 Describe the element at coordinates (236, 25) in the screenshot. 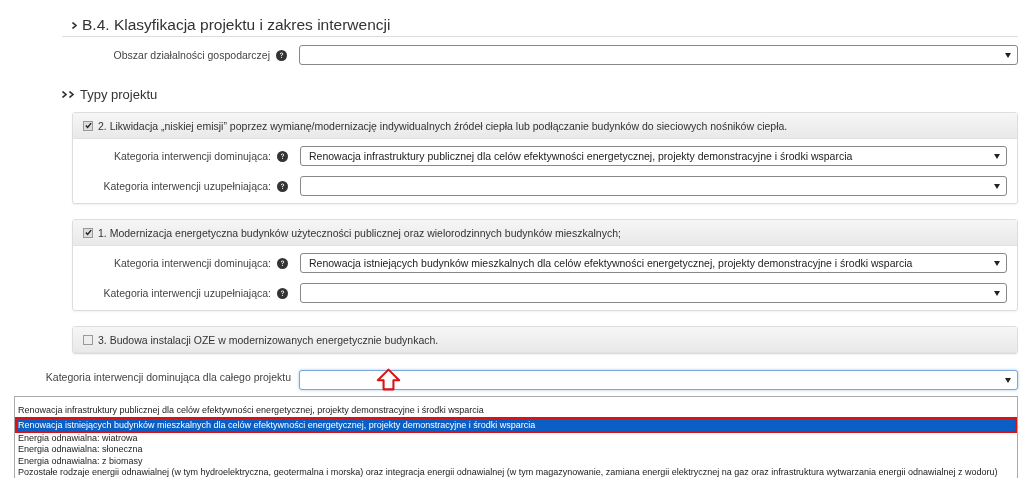

I see `section-title: B.4. Klasyfikacja projektu i zakres interwencji` at that location.